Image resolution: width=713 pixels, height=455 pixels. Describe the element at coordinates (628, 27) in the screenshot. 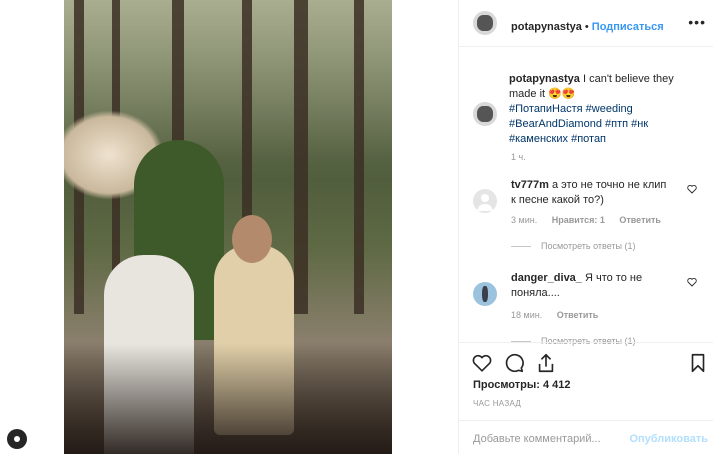

I see `follow-button: Подписаться` at that location.